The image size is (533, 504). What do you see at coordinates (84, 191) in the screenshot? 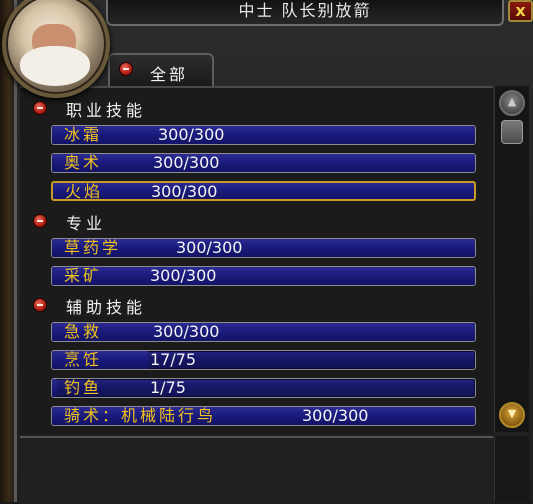
I see `skill-name: 火焰` at bounding box center [84, 191].